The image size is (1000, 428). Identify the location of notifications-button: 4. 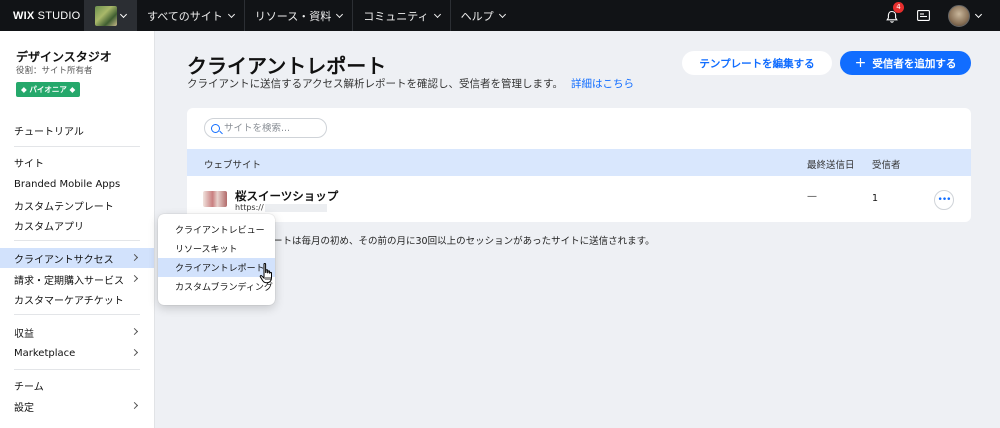
(894, 12).